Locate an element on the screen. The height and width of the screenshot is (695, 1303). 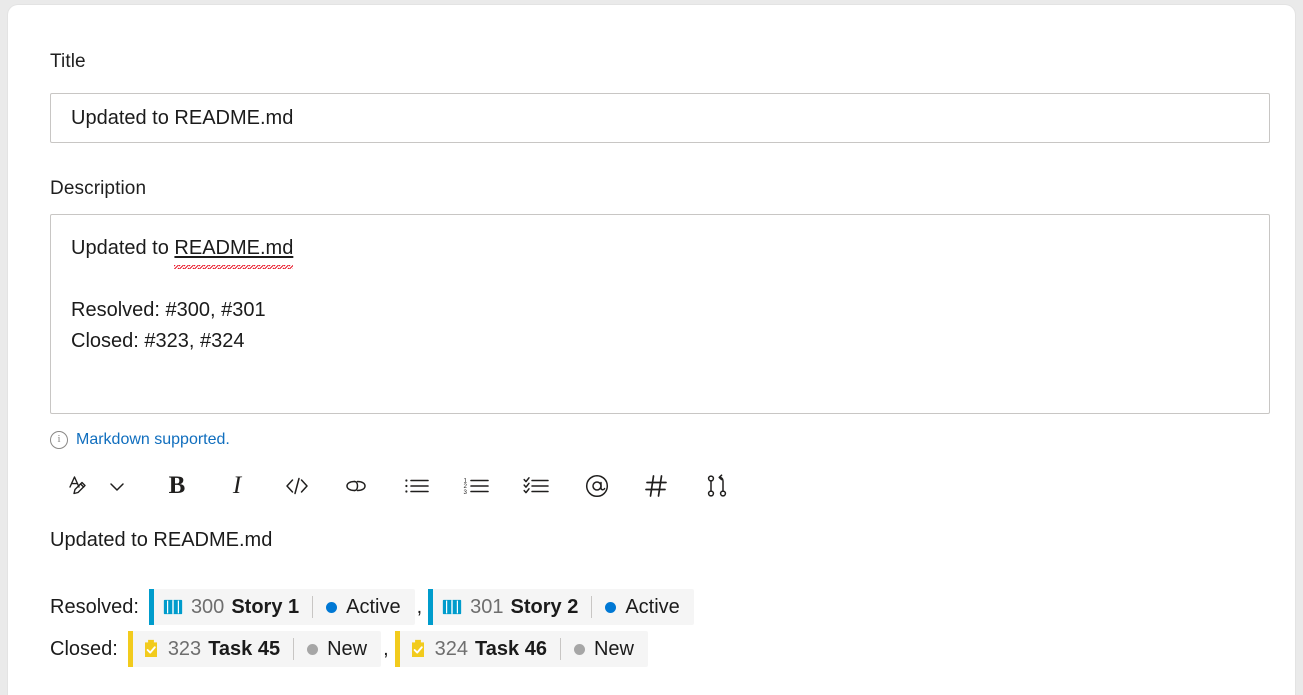
work-item-chip: 323 Task 45 New is located at coordinates (254, 649).